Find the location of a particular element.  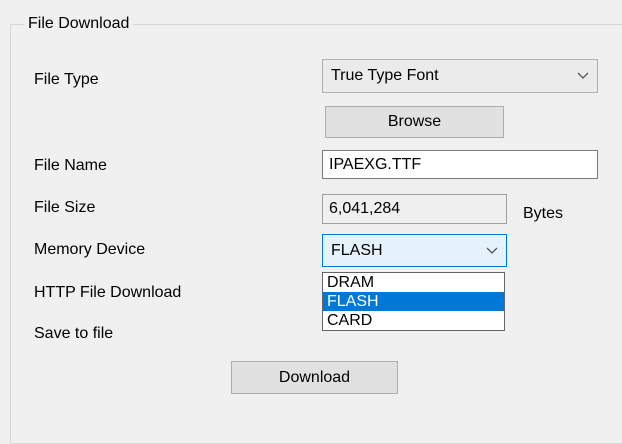

group-title: File Download is located at coordinates (79, 24).